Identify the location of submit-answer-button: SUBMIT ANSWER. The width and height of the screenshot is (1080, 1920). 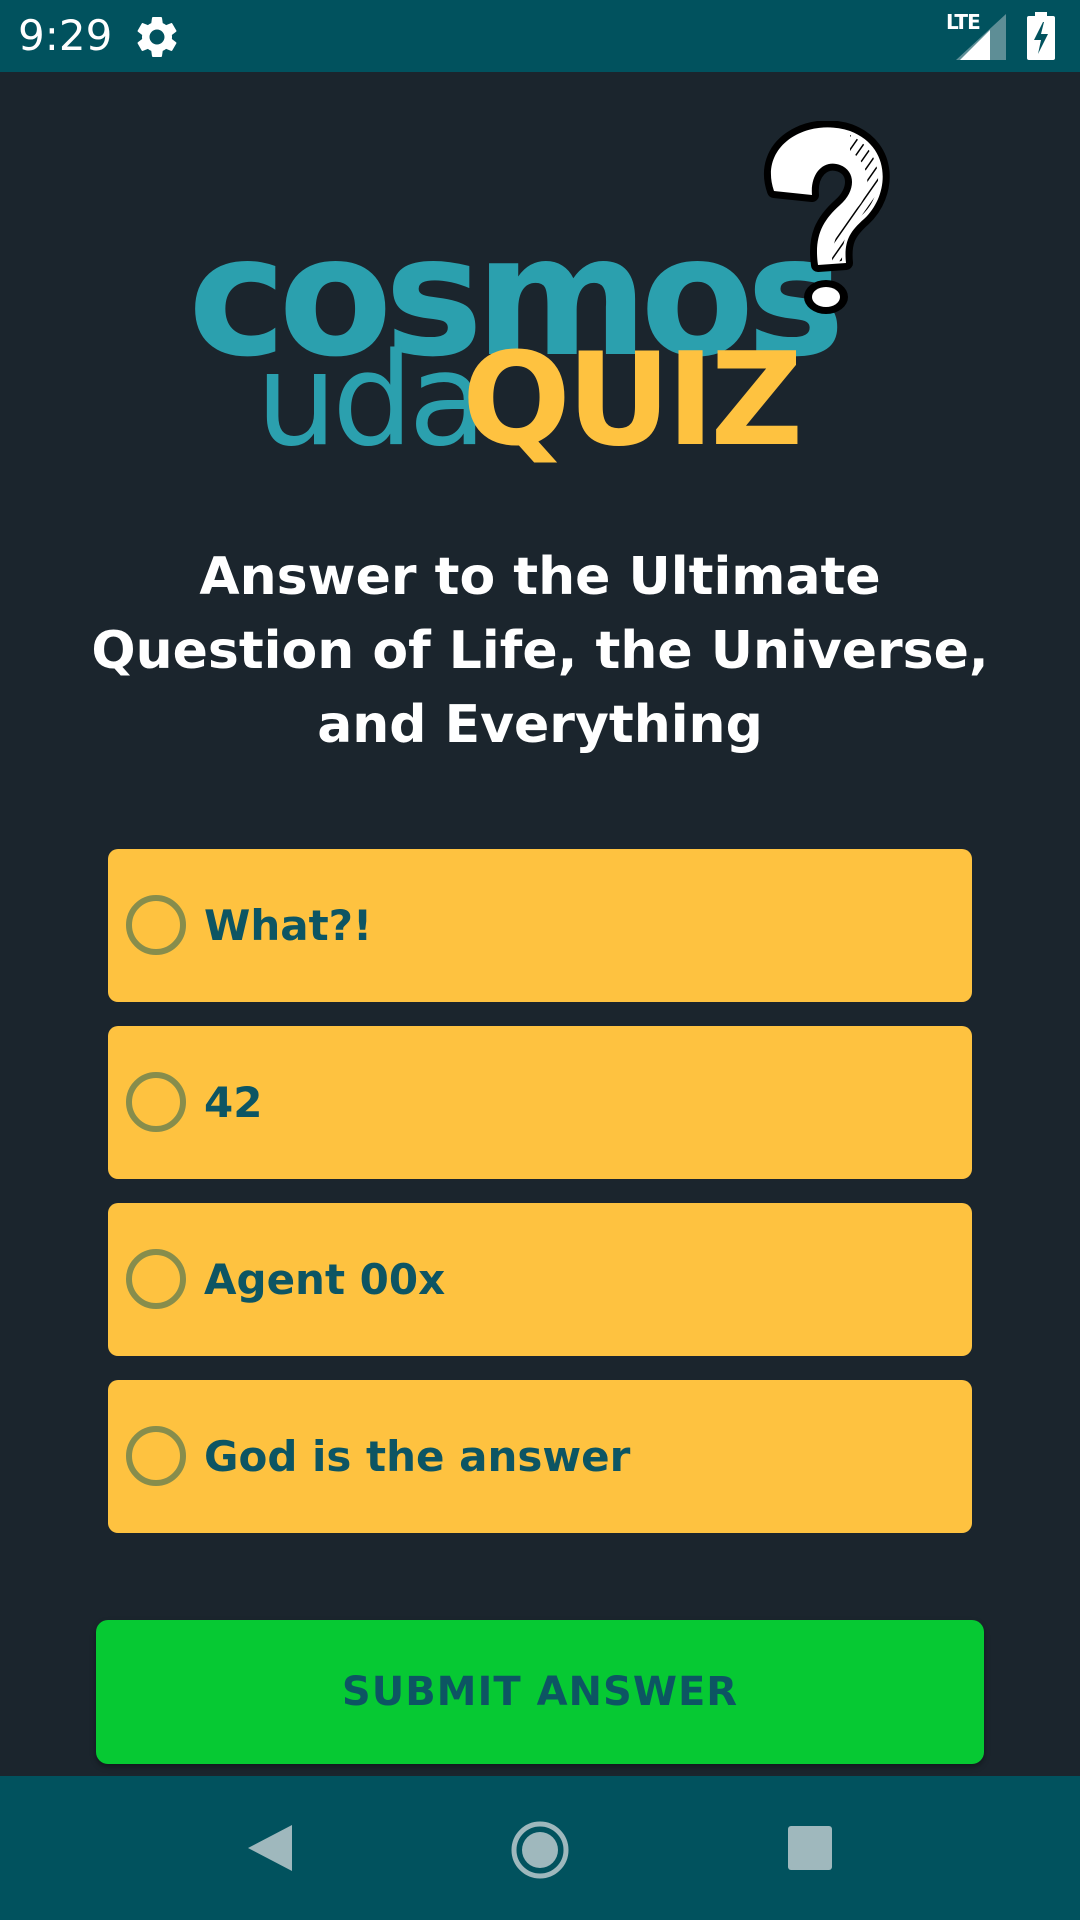
(540, 1692).